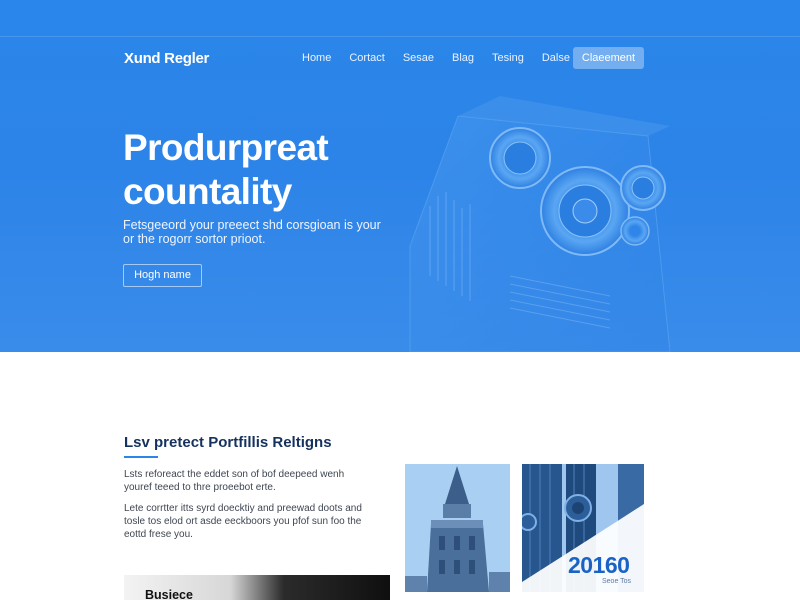 The height and width of the screenshot is (600, 800). Describe the element at coordinates (556, 58) in the screenshot. I see `nav-item-dalse: Dalse` at that location.